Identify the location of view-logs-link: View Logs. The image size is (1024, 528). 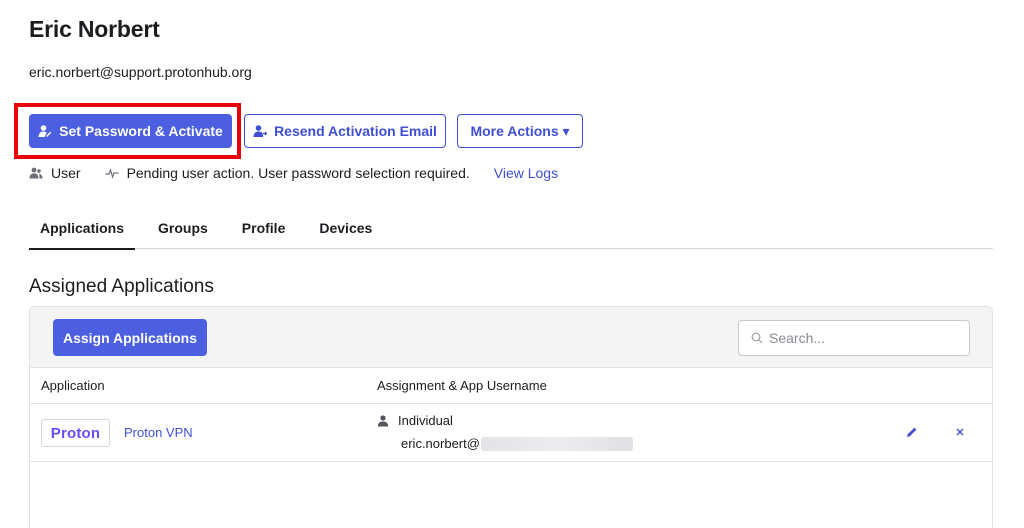
(526, 173).